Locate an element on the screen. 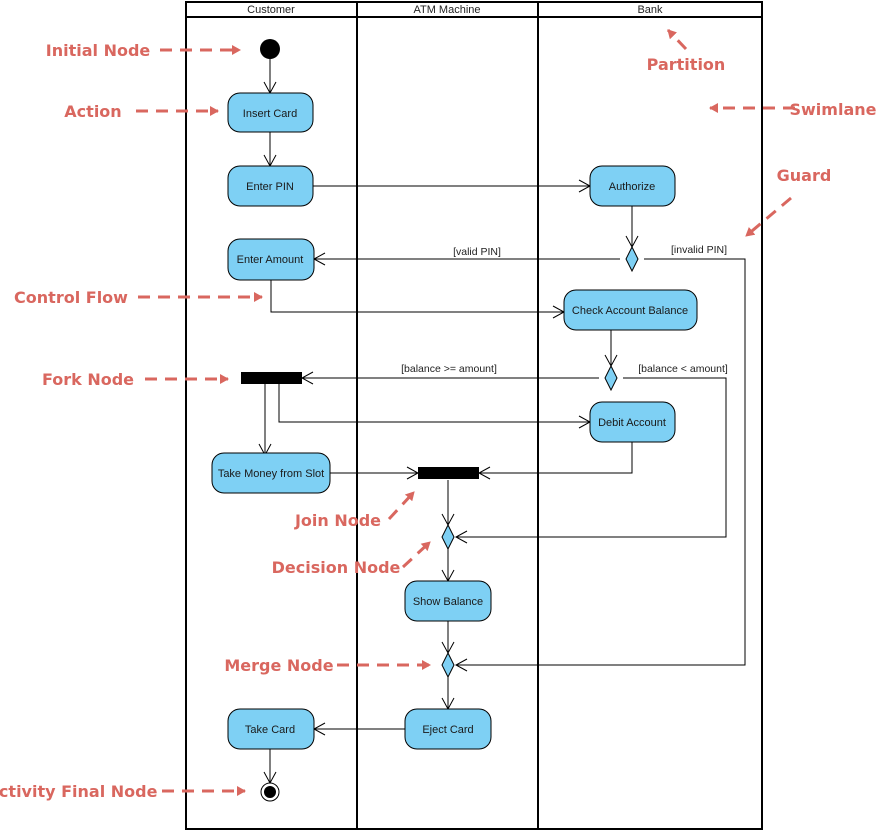 This screenshot has height=831, width=884. action-label: Insert Card is located at coordinates (270, 114).